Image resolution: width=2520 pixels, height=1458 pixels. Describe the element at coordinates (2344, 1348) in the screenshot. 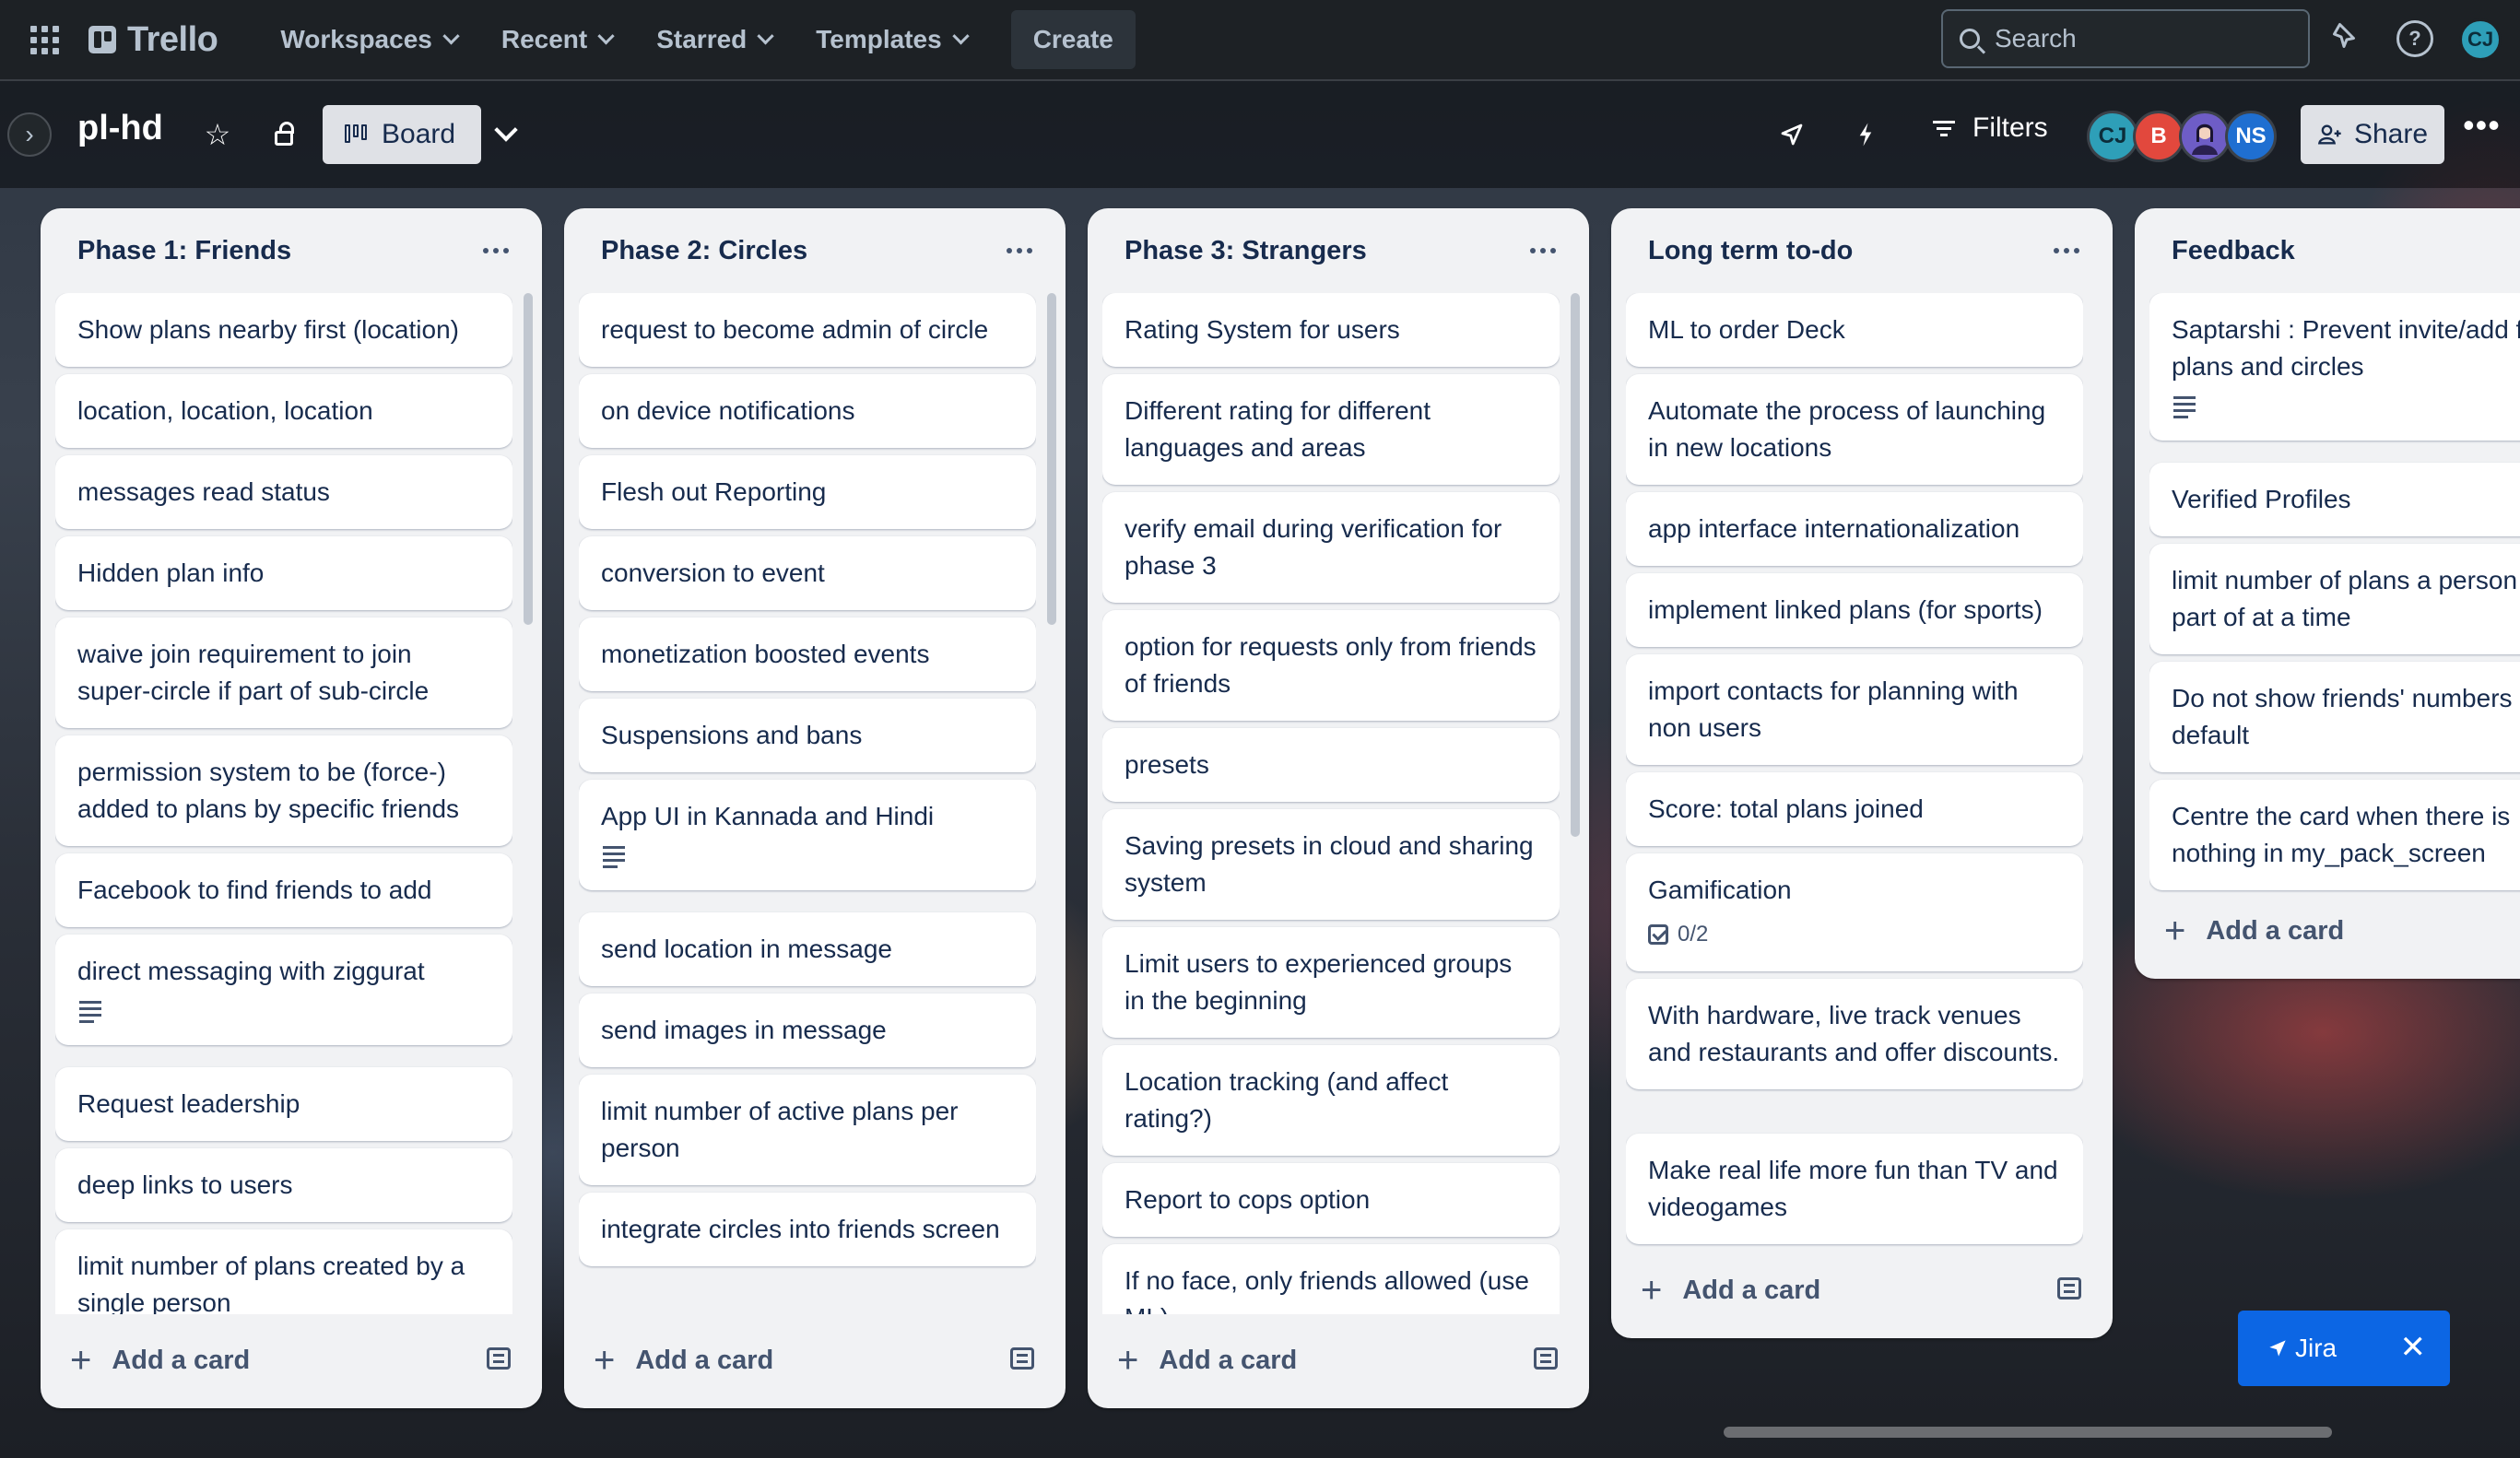

I see `jira-widget: Jira ✕` at that location.